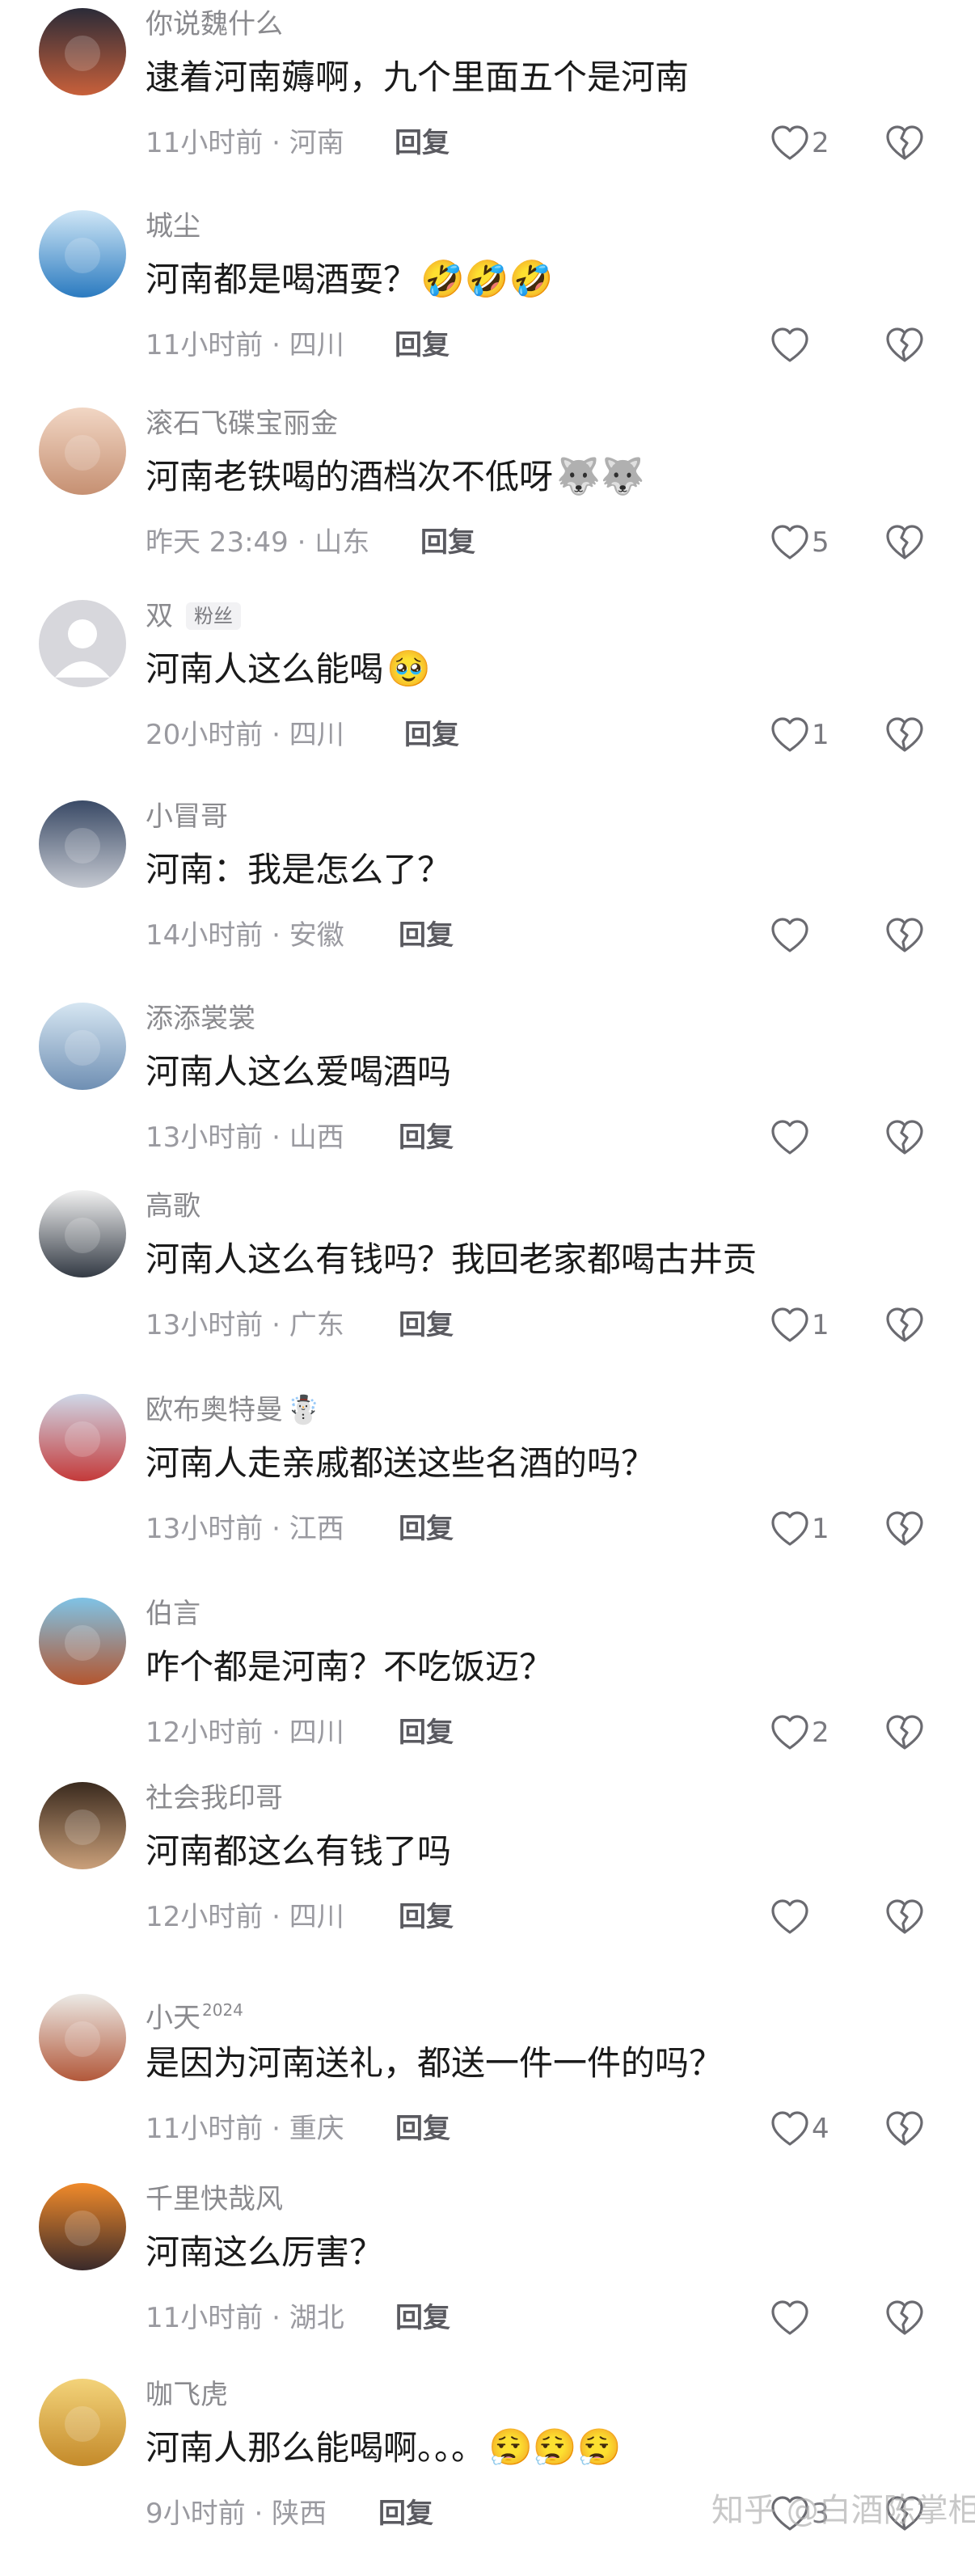 The image size is (975, 2576). I want to click on username: 高歌, so click(173, 1206).